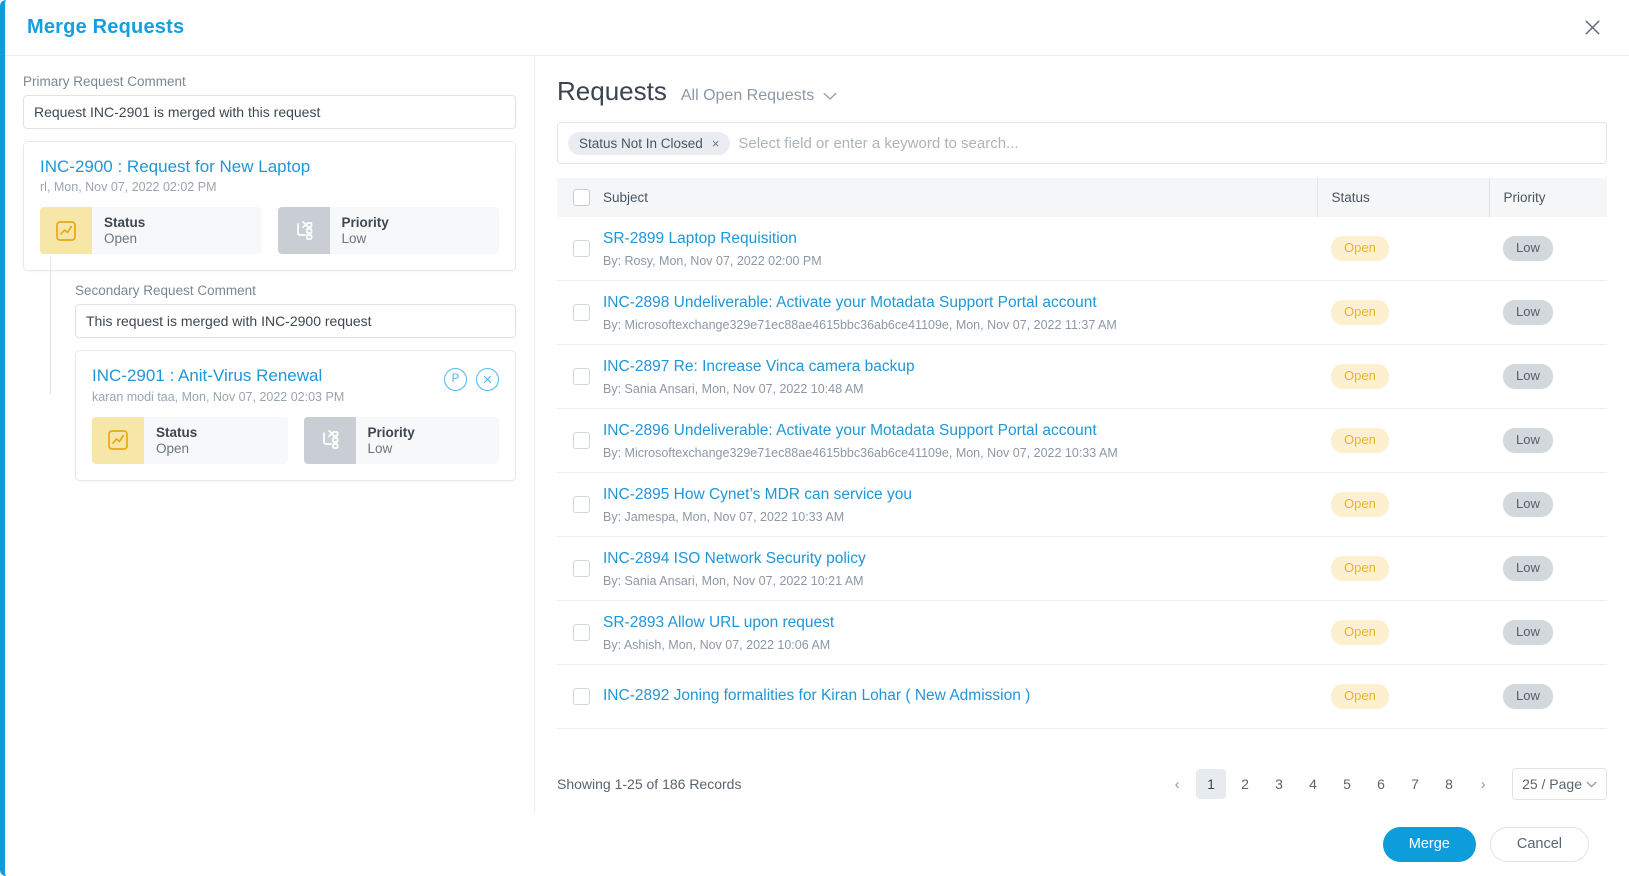 The width and height of the screenshot is (1629, 876). Describe the element at coordinates (641, 143) in the screenshot. I see `filter-chip-label: Status Not In Closed` at that location.